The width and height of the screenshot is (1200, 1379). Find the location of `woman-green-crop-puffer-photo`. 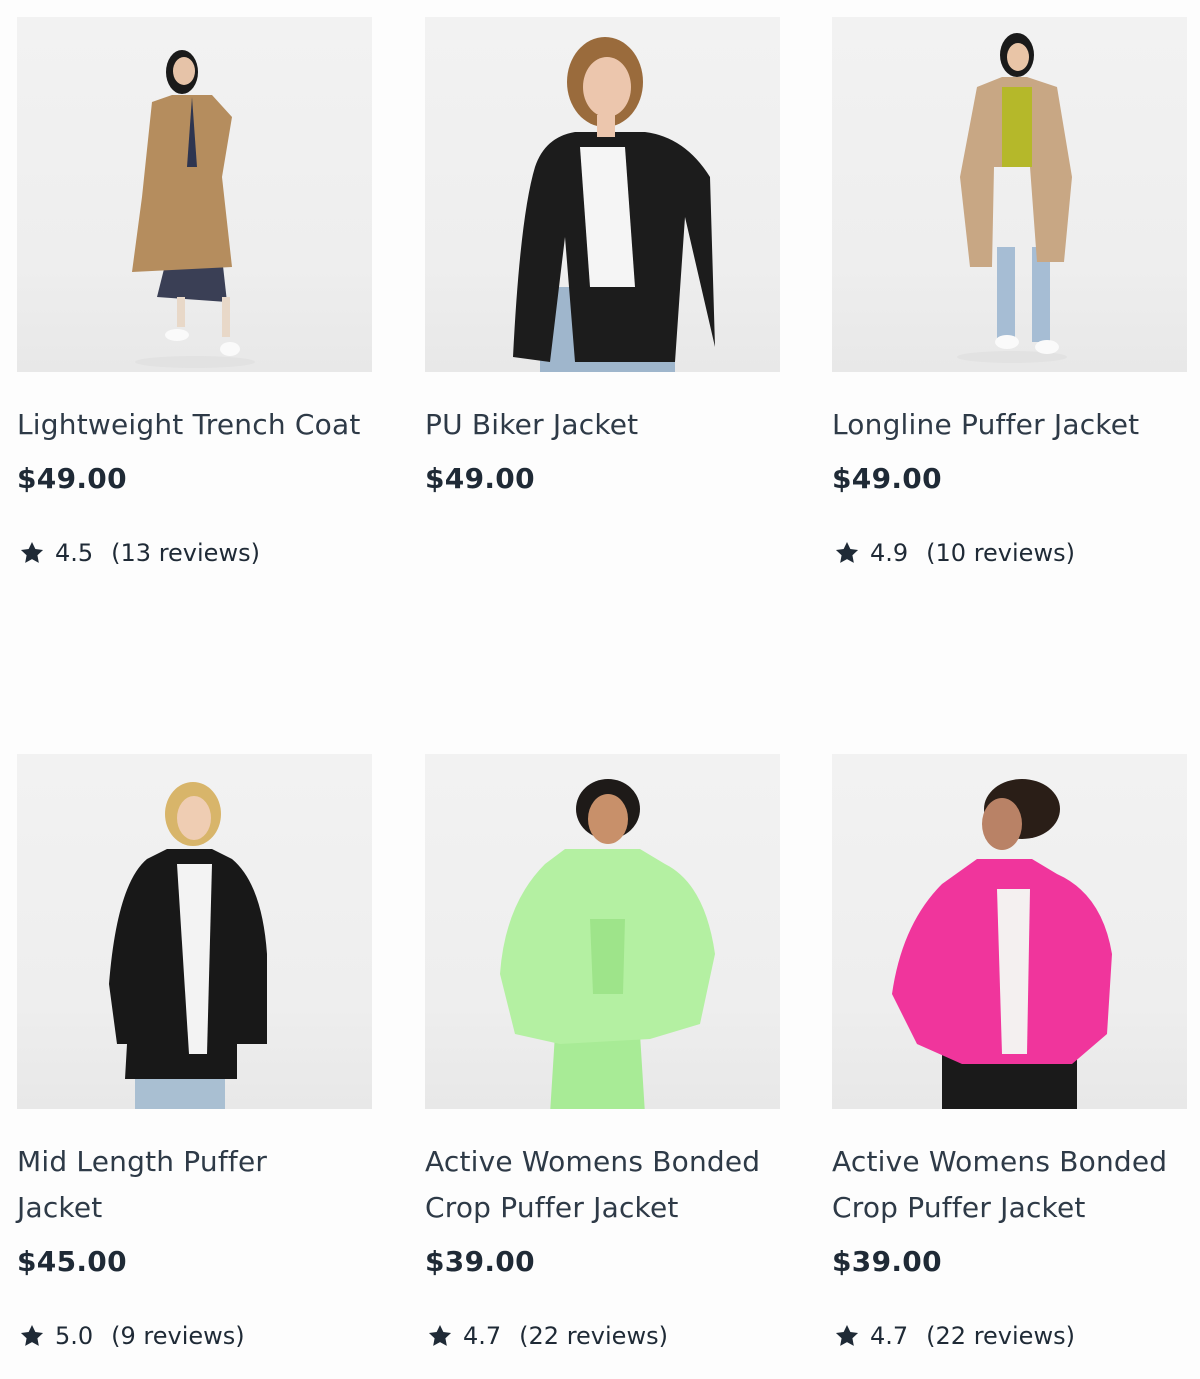

woman-green-crop-puffer-photo is located at coordinates (607, 944).